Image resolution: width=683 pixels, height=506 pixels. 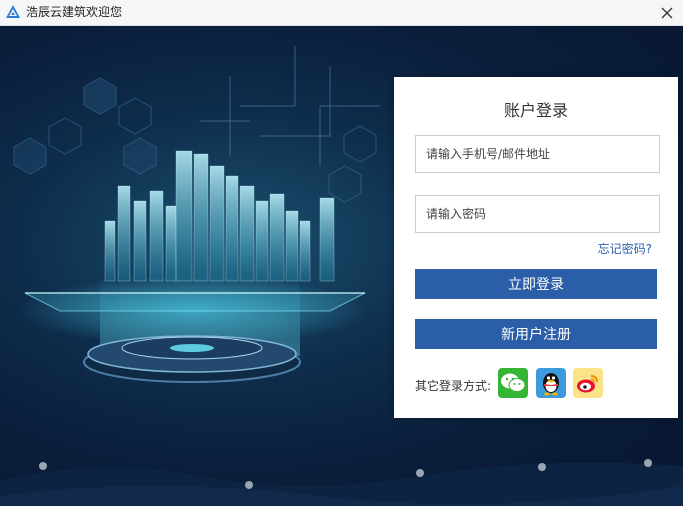 I want to click on login-title: 账户登录, so click(x=535, y=110).